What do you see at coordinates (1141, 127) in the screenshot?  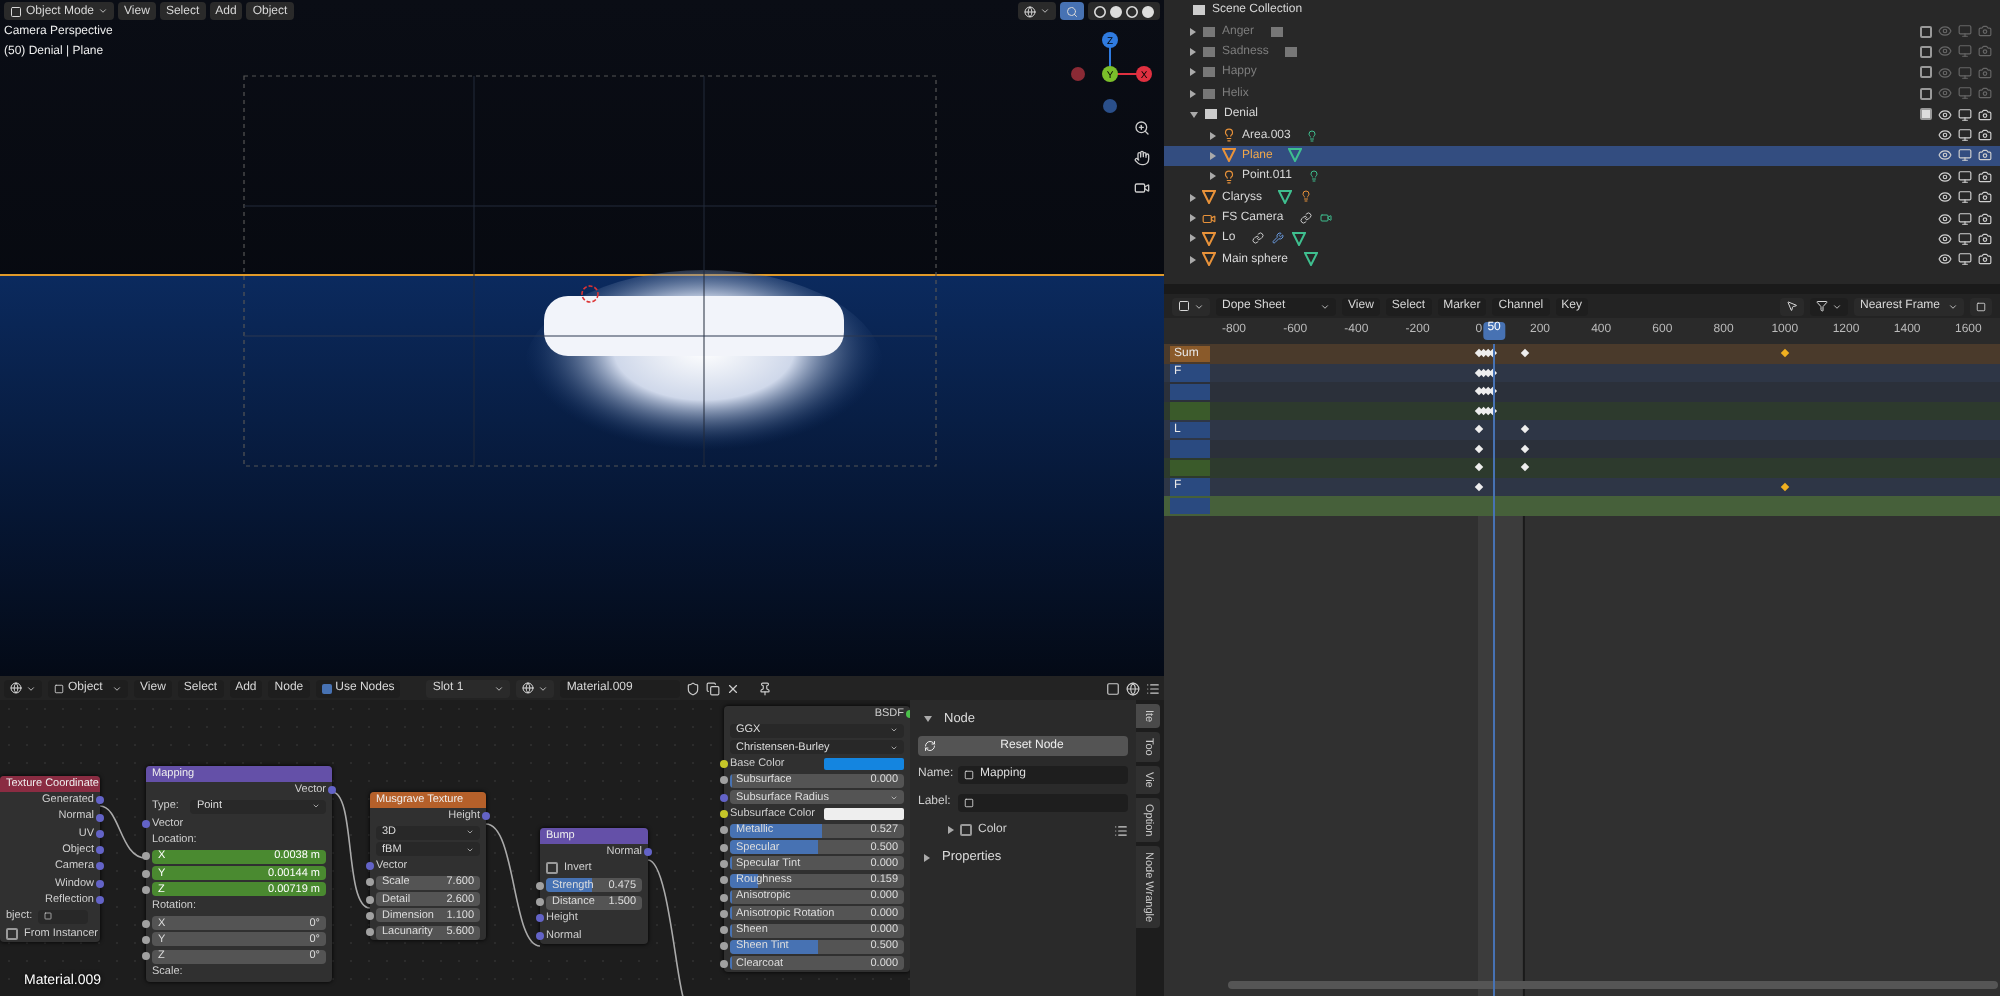 I see `zoom-icon` at bounding box center [1141, 127].